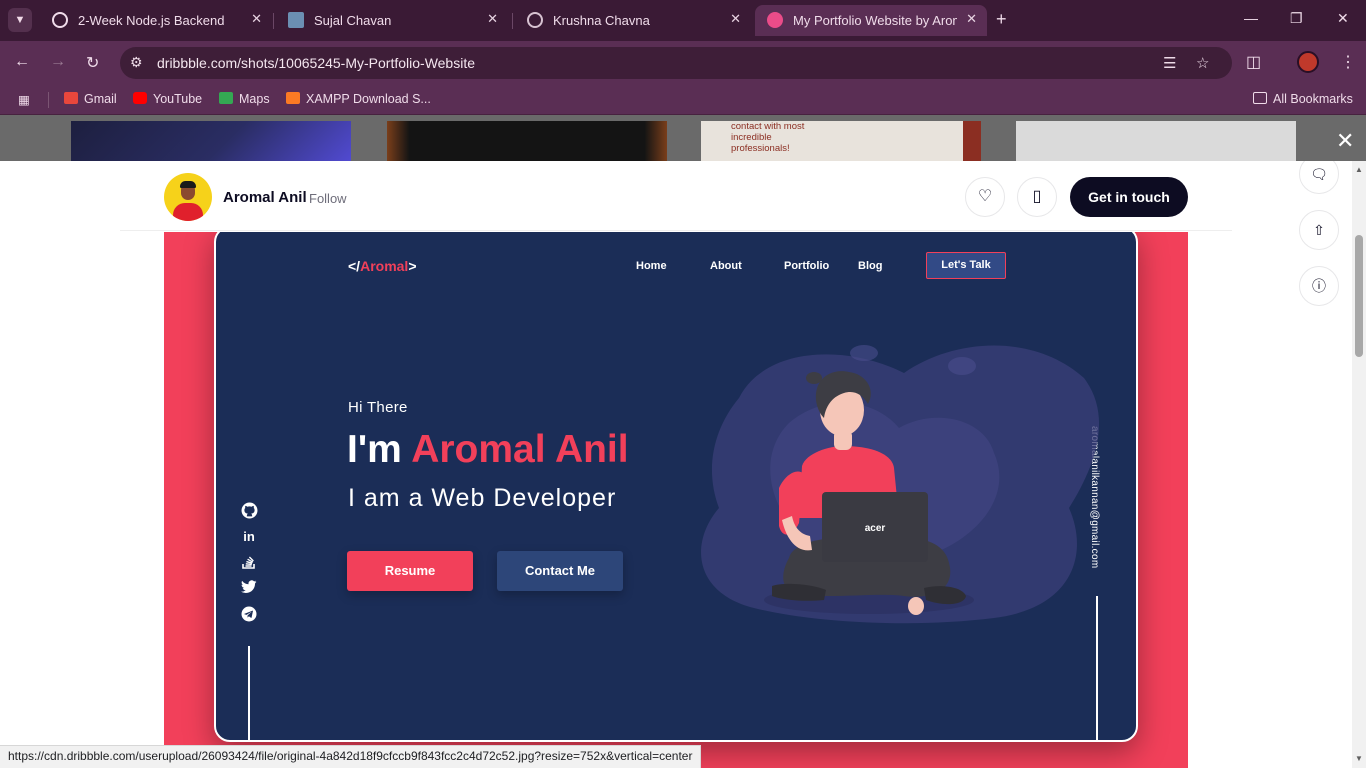 This screenshot has width=1366, height=768. Describe the element at coordinates (293, 98) in the screenshot. I see `xampp-icon` at that location.